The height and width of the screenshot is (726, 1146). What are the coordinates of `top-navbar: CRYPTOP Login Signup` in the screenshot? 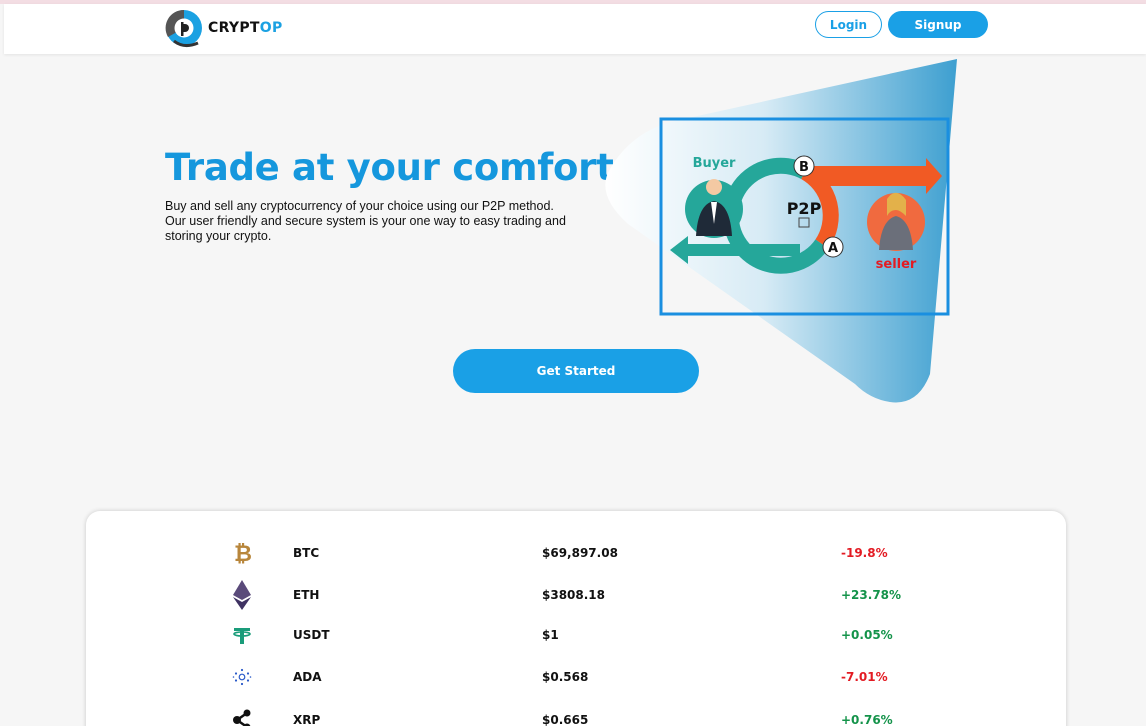 It's located at (575, 29).